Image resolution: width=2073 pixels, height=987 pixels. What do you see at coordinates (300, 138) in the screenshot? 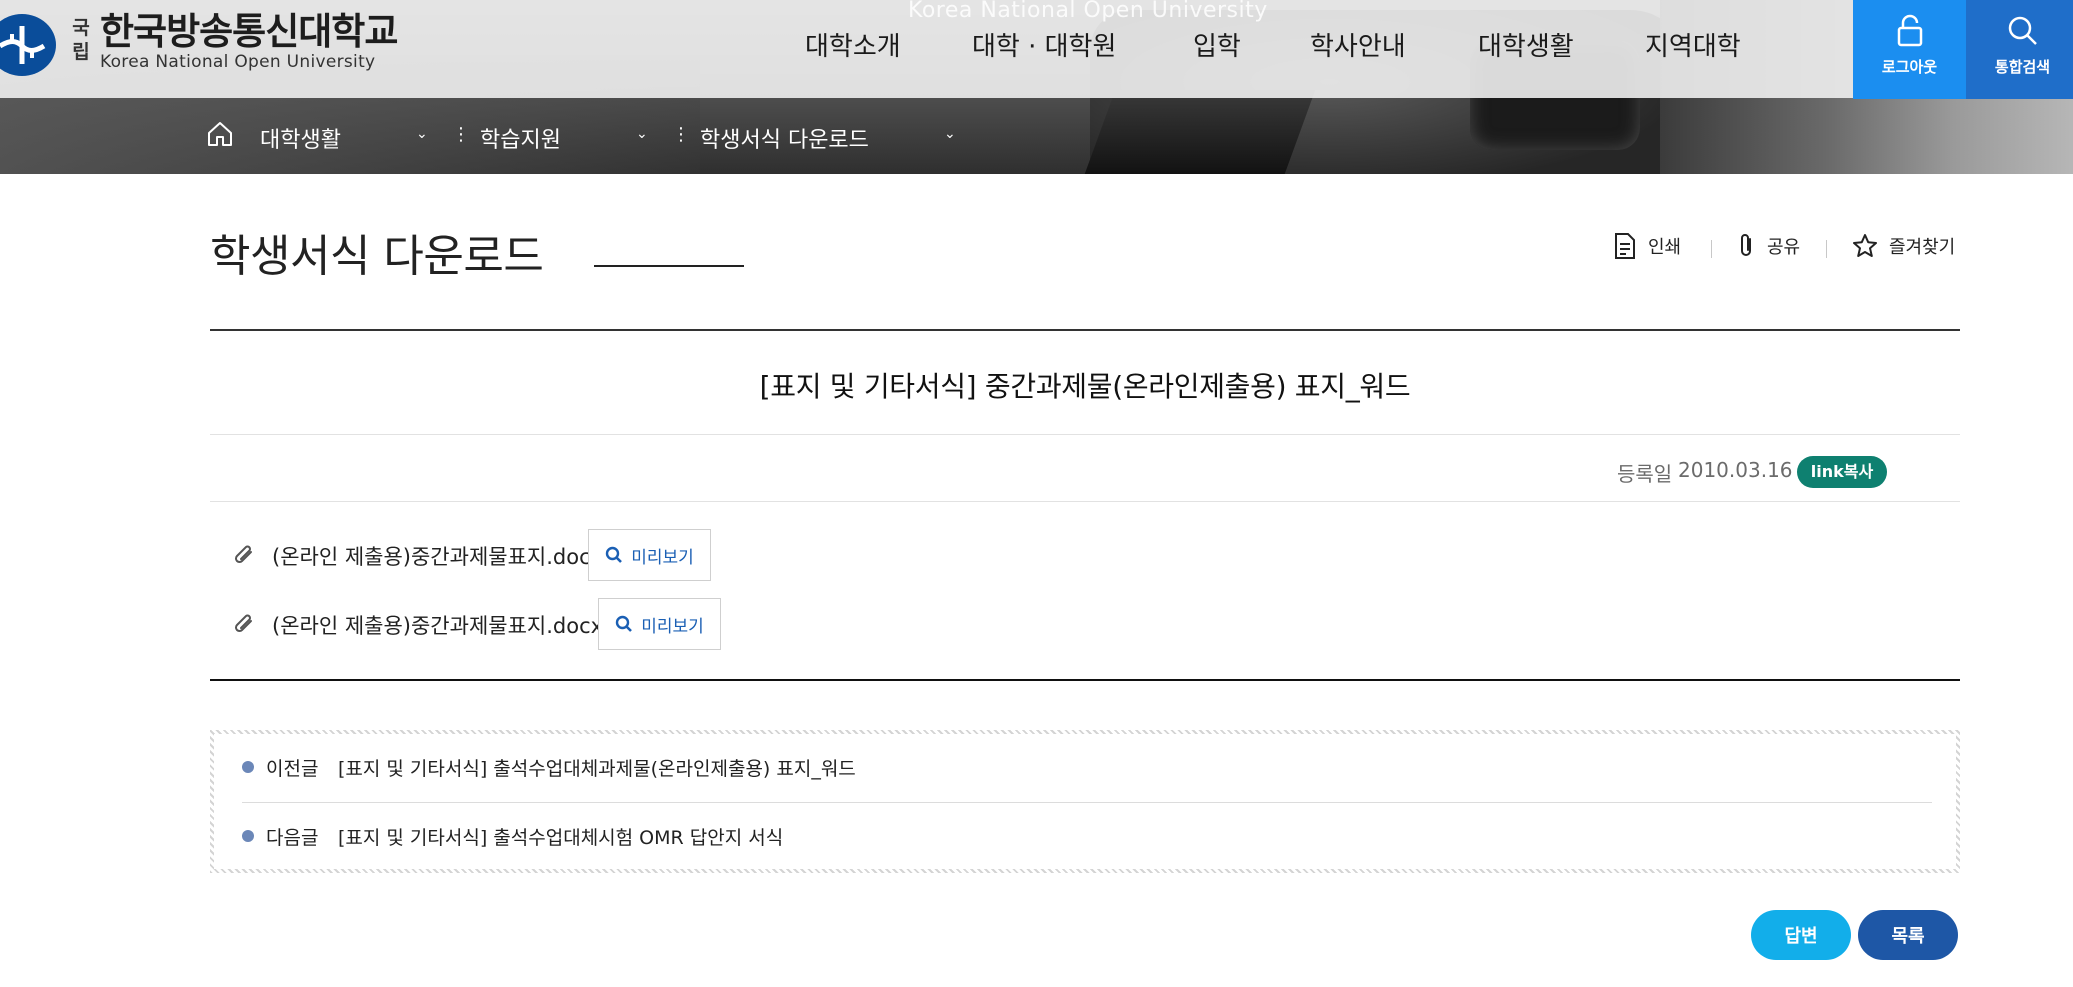
I see `breadcrumb-item-campus-life: 대학생활` at bounding box center [300, 138].